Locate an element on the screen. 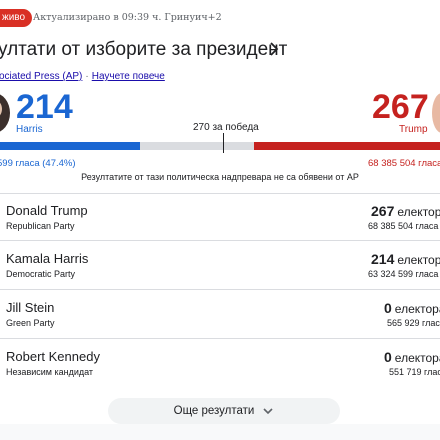  more-results-button: Още резултати is located at coordinates (224, 411).